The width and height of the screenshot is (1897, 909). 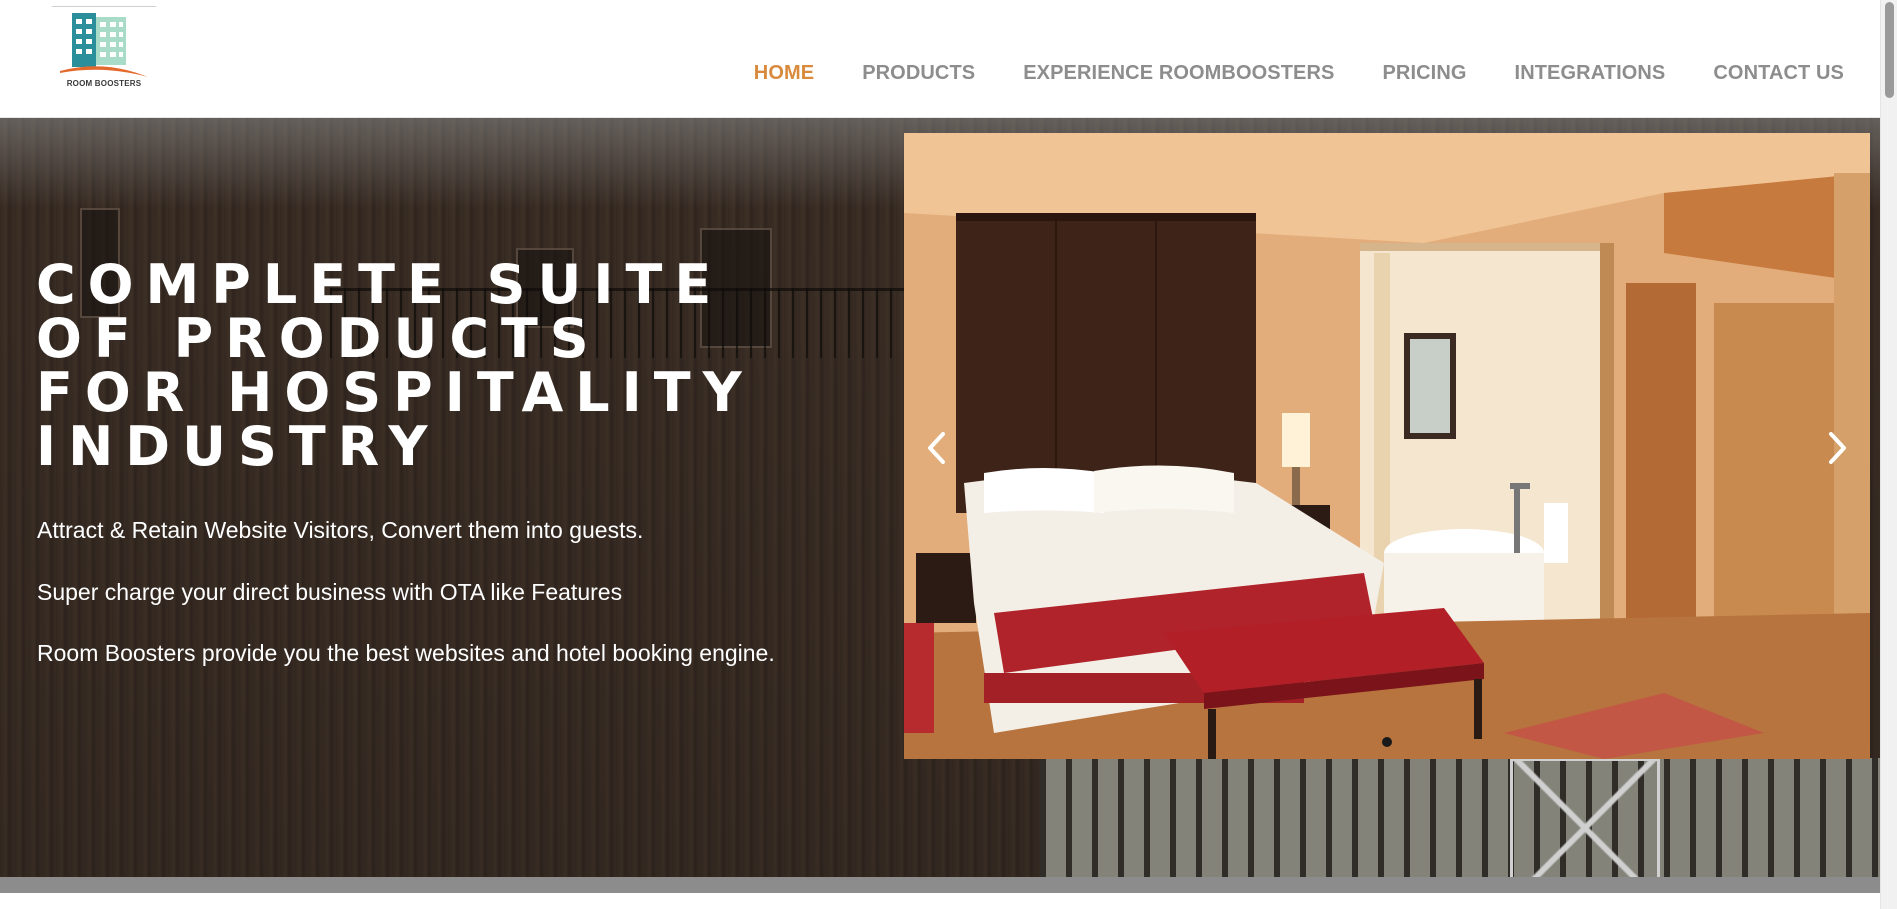 I want to click on page-scrollbar, so click(x=1888, y=454).